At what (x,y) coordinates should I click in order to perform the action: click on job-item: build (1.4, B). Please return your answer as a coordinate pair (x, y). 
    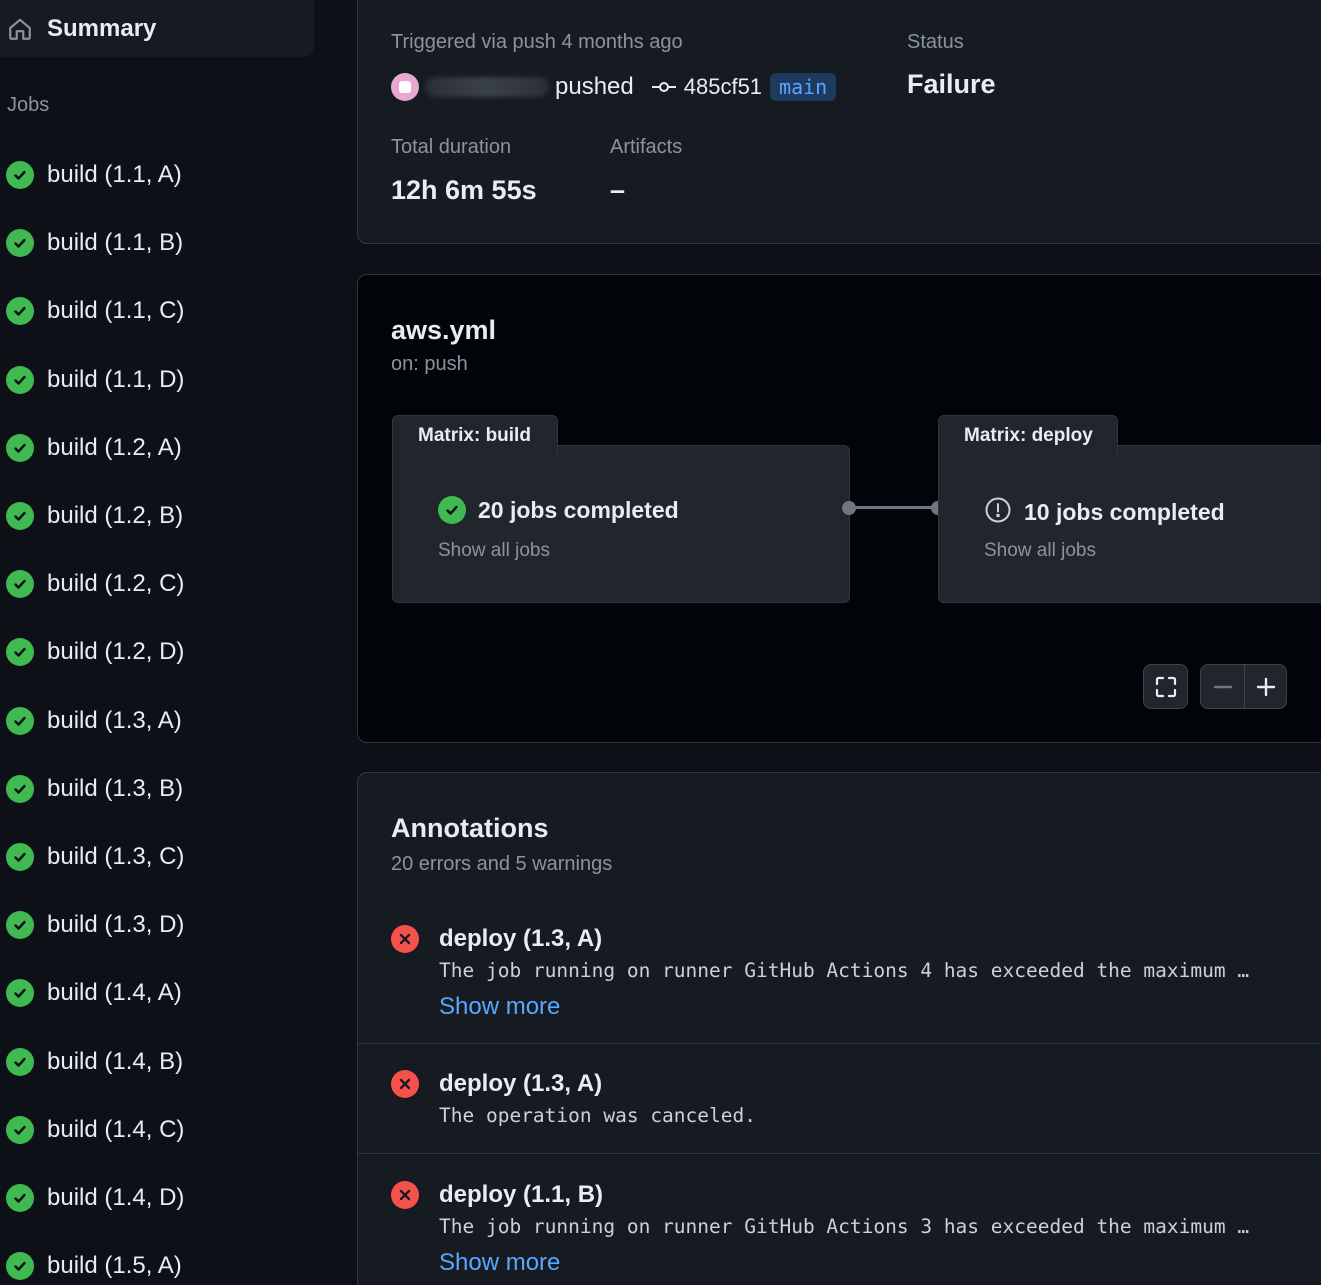
    Looking at the image, I should click on (92, 1061).